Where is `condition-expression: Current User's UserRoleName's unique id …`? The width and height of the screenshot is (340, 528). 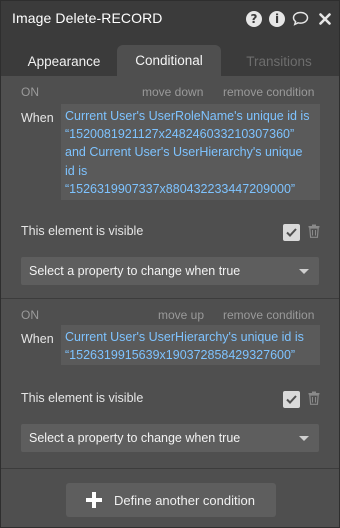 condition-expression: Current User's UserRoleName's unique id … is located at coordinates (190, 152).